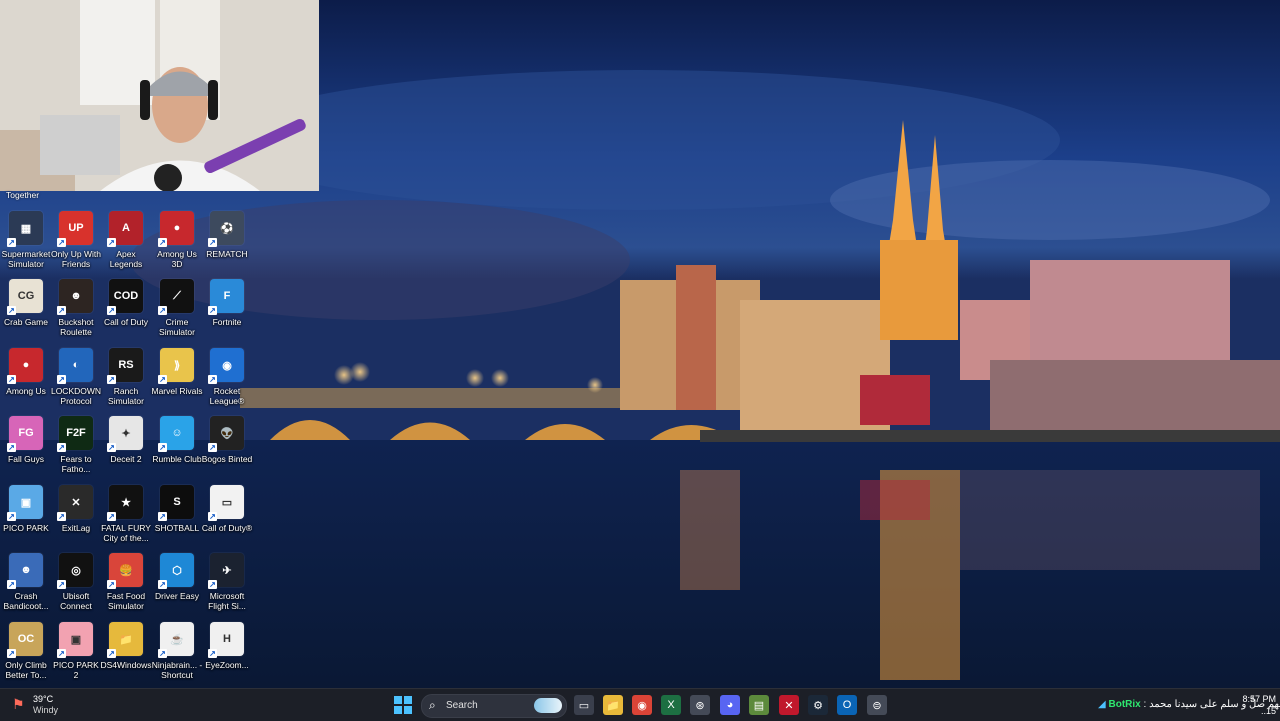 Image resolution: width=1280 pixels, height=721 pixels. I want to click on desktop-icon: ●↗Among Us 3D, so click(177, 240).